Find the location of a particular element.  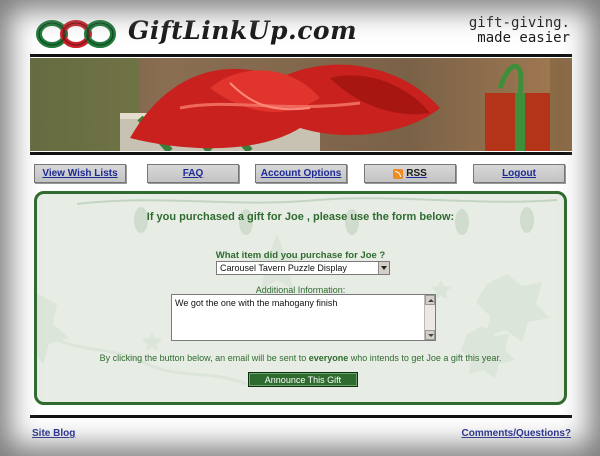

header-divider is located at coordinates (301, 55).